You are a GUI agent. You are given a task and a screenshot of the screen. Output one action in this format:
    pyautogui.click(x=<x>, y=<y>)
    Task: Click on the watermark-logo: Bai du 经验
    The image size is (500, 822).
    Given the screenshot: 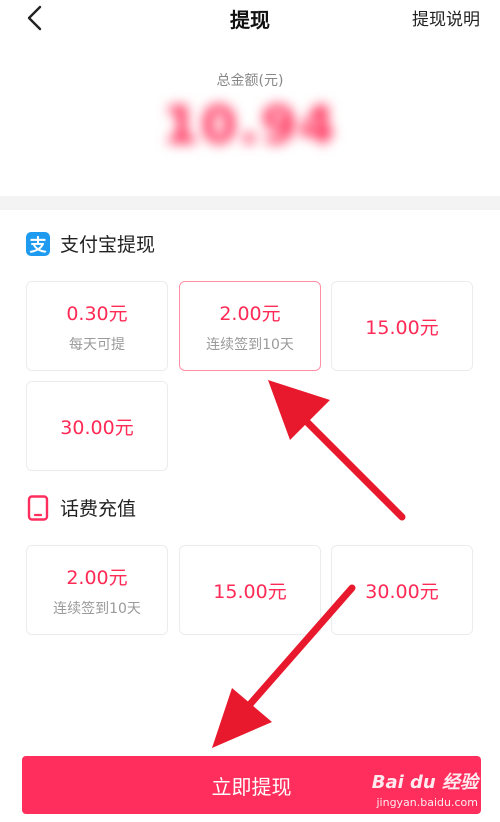 What is the action you would take?
    pyautogui.click(x=424, y=782)
    